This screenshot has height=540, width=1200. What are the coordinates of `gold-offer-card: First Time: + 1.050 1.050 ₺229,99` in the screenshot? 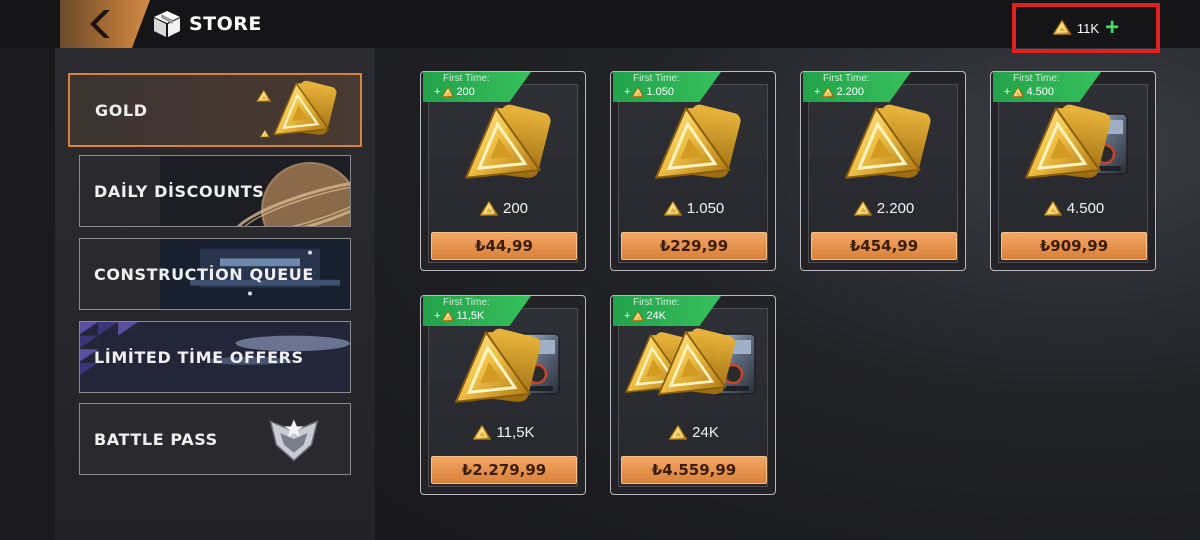 It's located at (693, 171).